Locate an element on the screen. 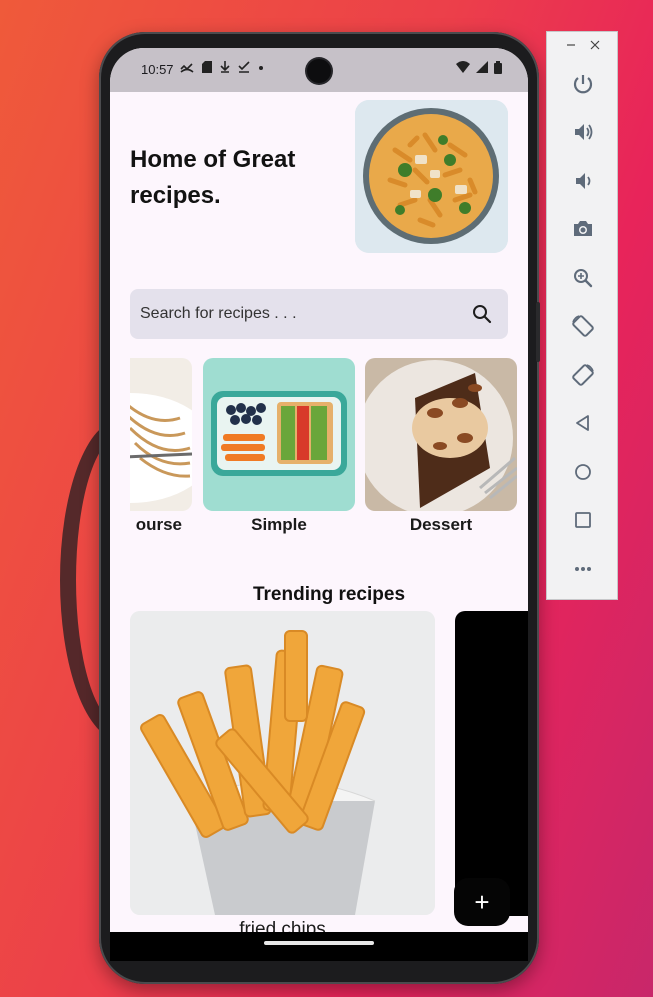  dot-icon is located at coordinates (261, 67).